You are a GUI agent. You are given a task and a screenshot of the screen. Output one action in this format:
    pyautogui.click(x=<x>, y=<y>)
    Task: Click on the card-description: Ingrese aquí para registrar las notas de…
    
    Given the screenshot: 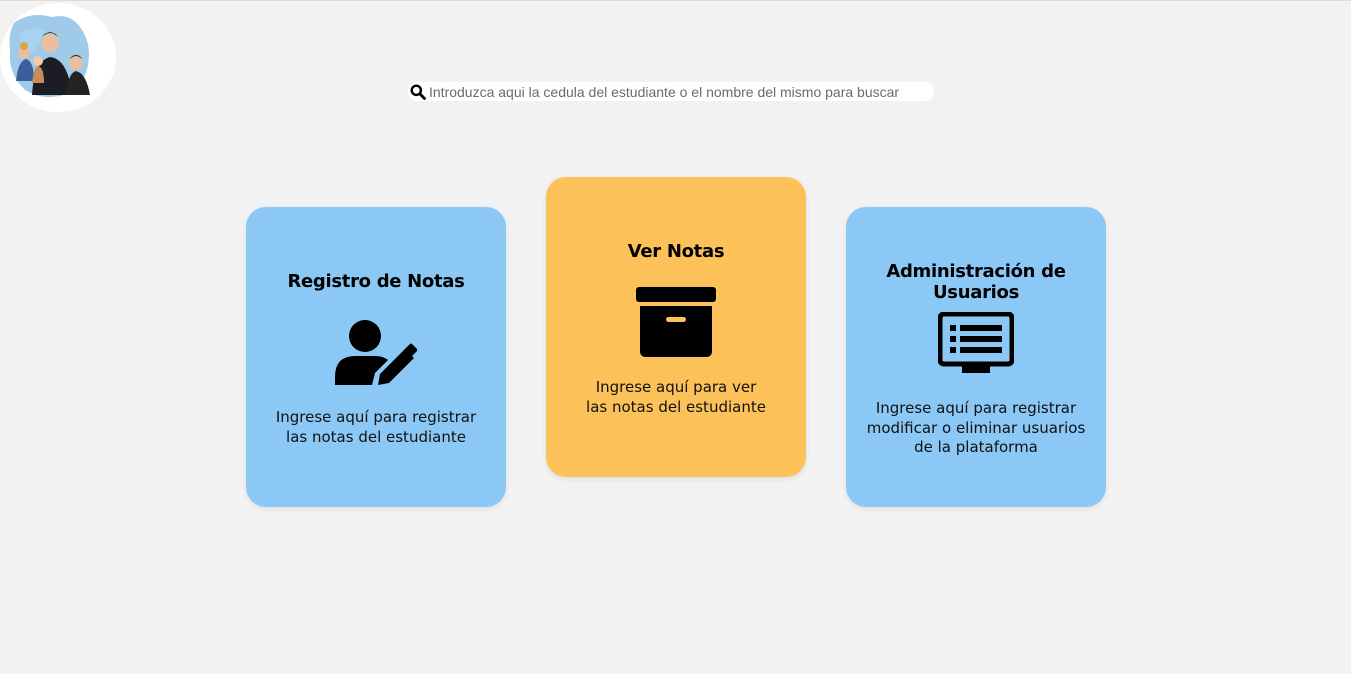 What is the action you would take?
    pyautogui.click(x=376, y=427)
    